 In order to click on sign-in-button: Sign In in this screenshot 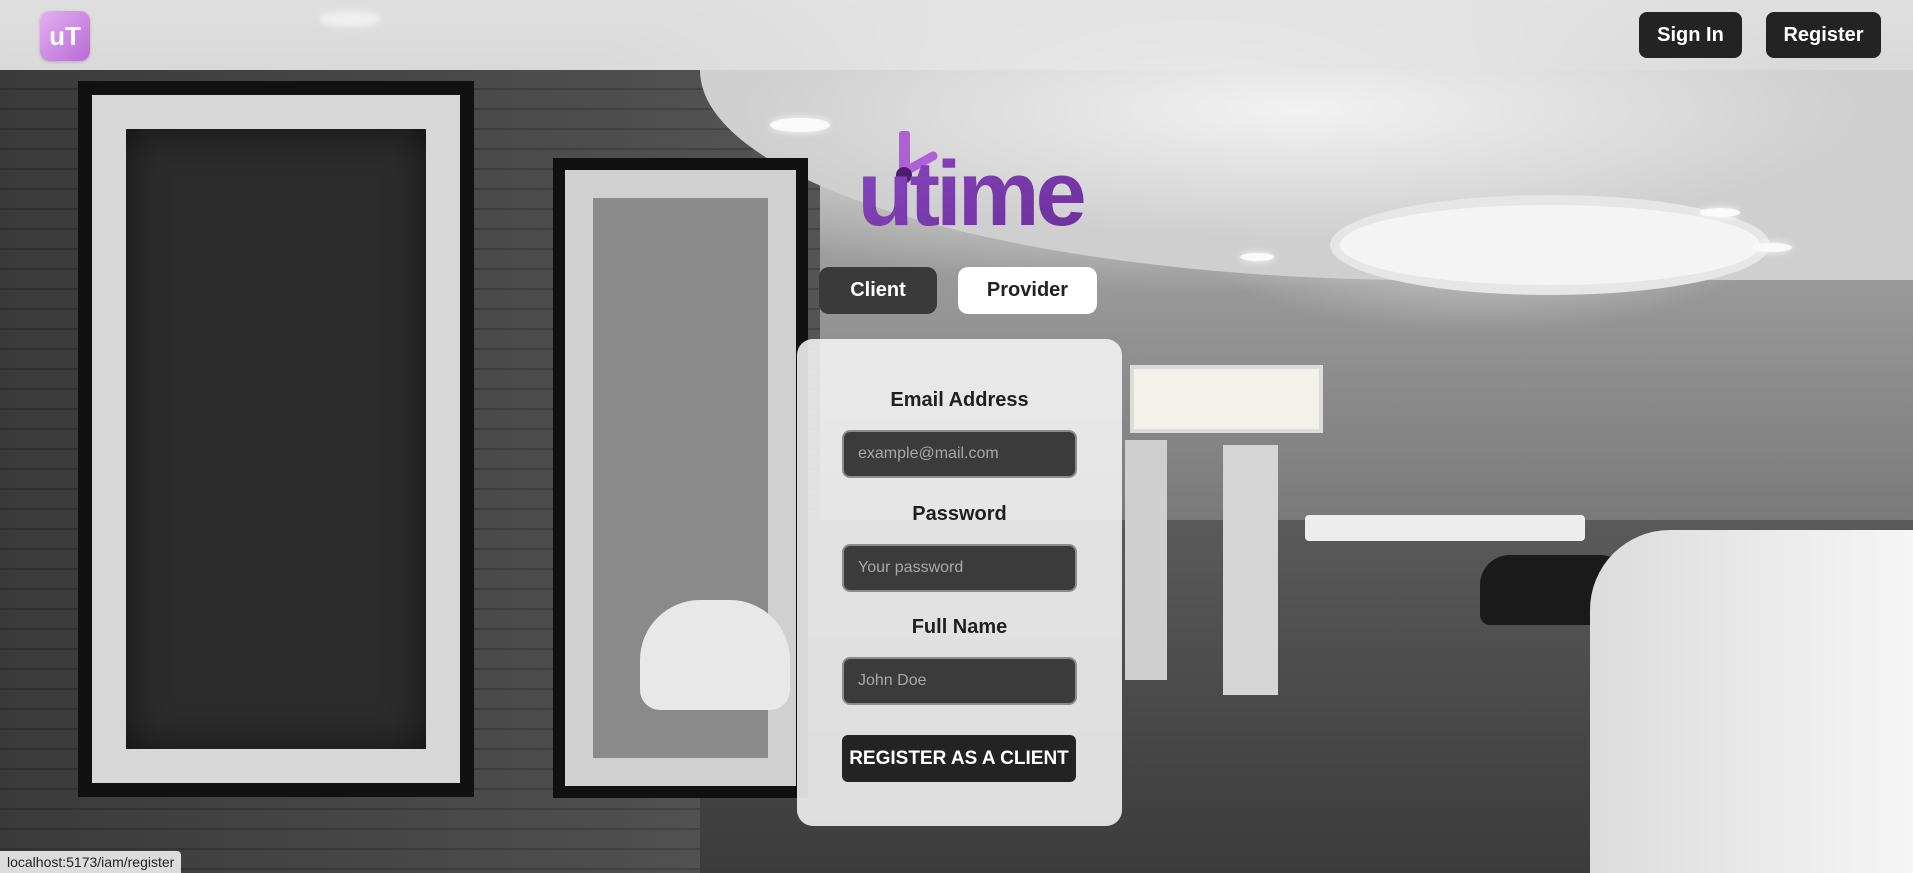, I will do `click(1690, 35)`.